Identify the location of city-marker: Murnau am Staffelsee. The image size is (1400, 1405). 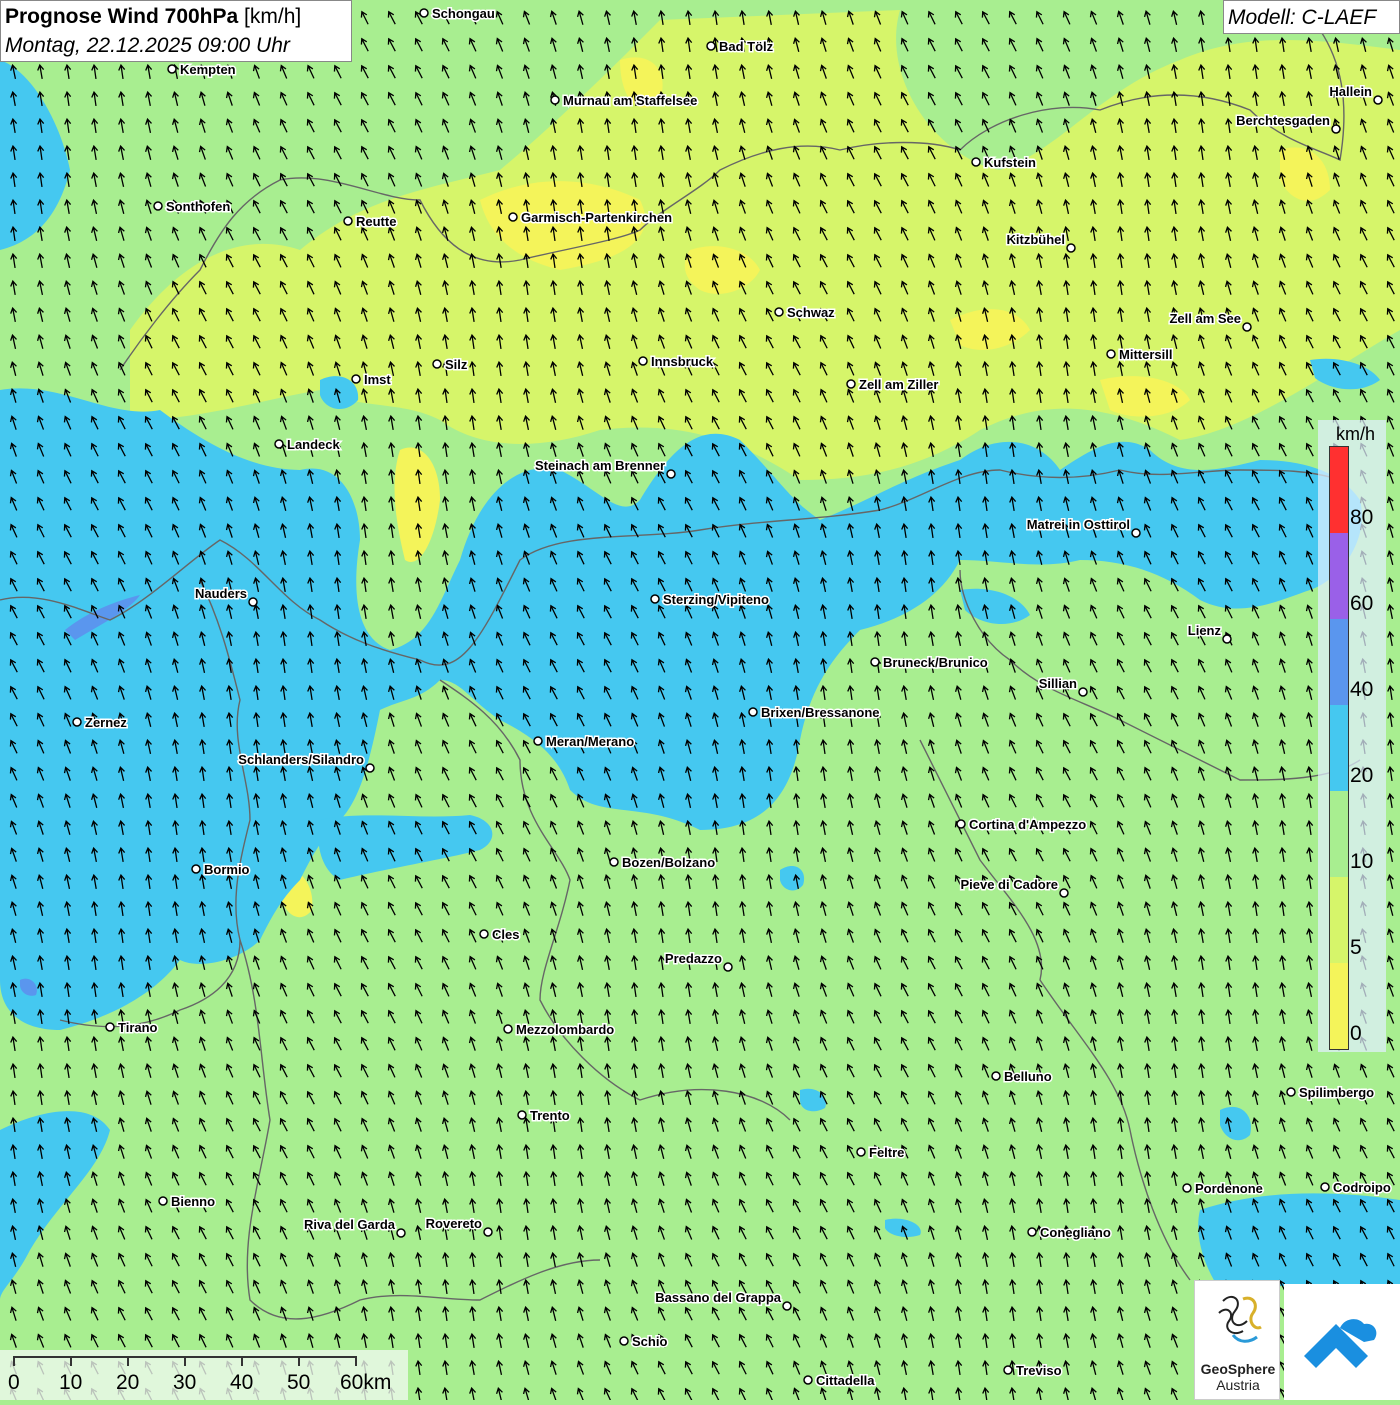
(624, 101).